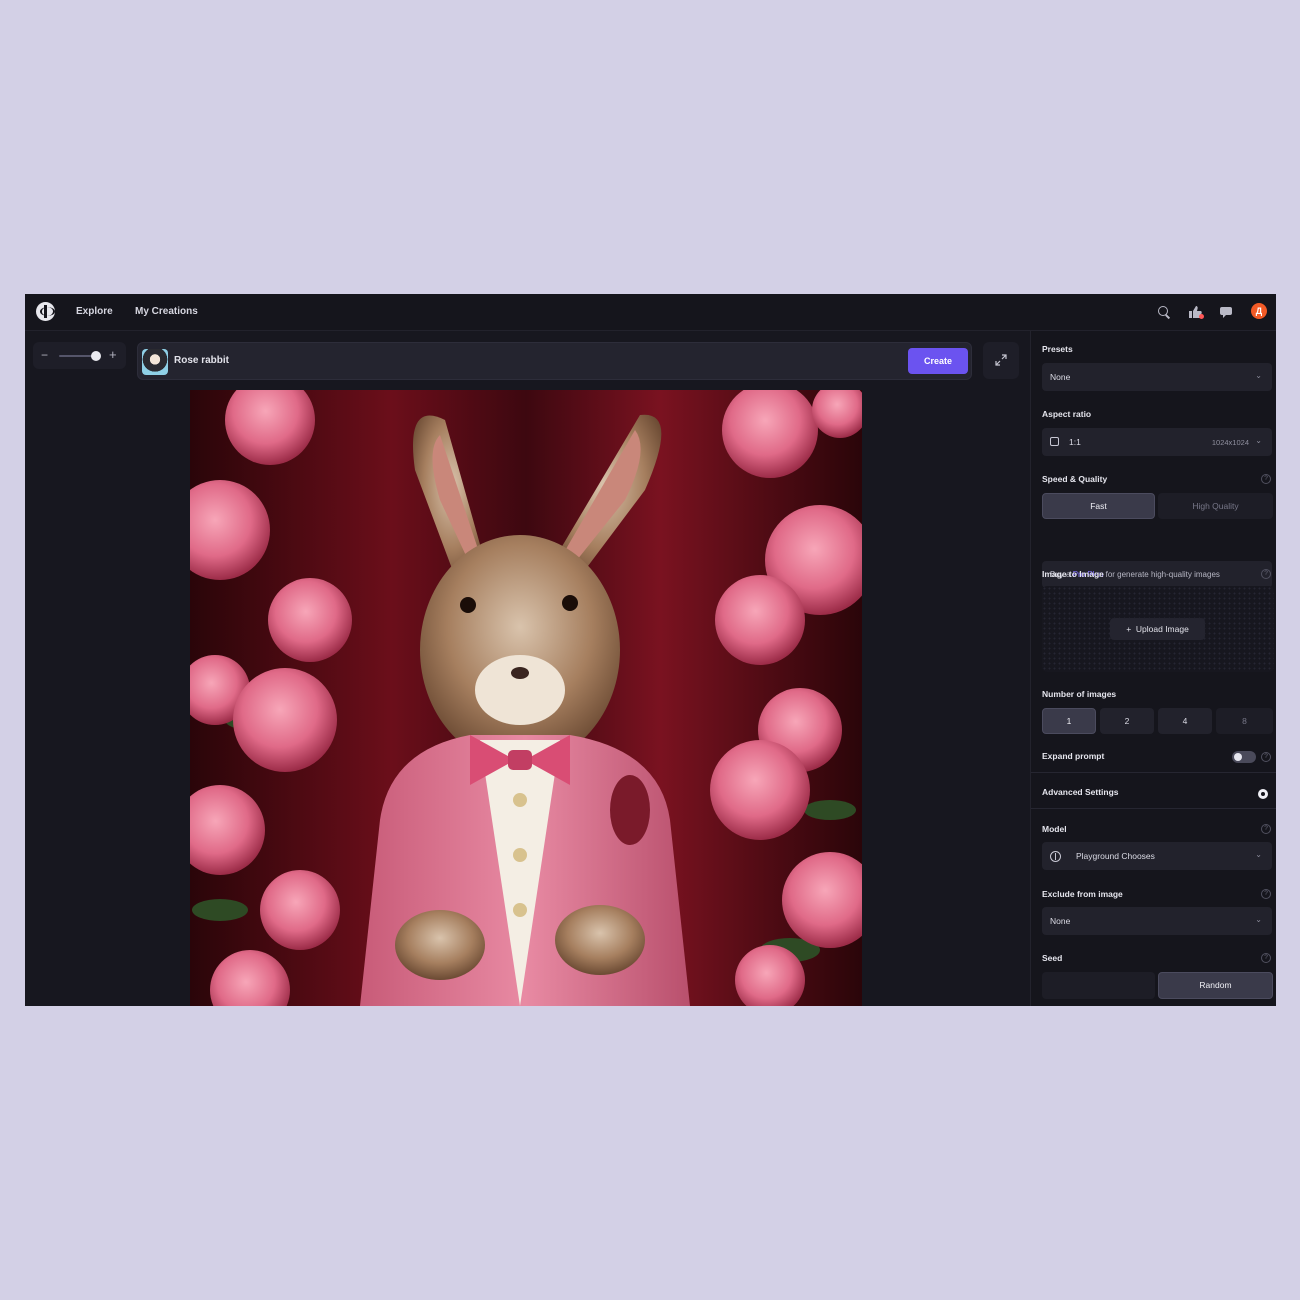  Describe the element at coordinates (1201, 316) in the screenshot. I see `notification-dot` at that location.